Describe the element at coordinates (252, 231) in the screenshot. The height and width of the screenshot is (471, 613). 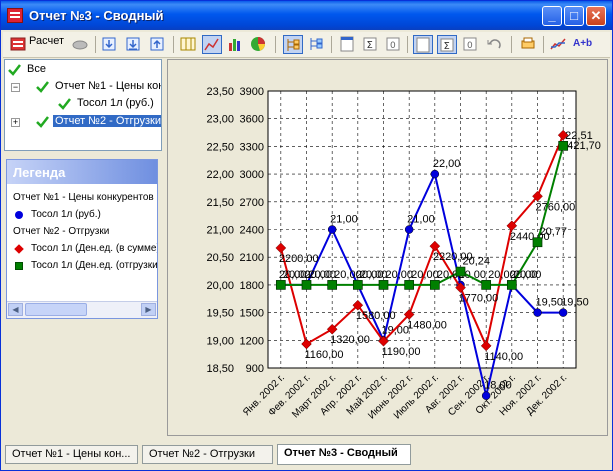
I see `y-right-tick-label: 2400` at that location.